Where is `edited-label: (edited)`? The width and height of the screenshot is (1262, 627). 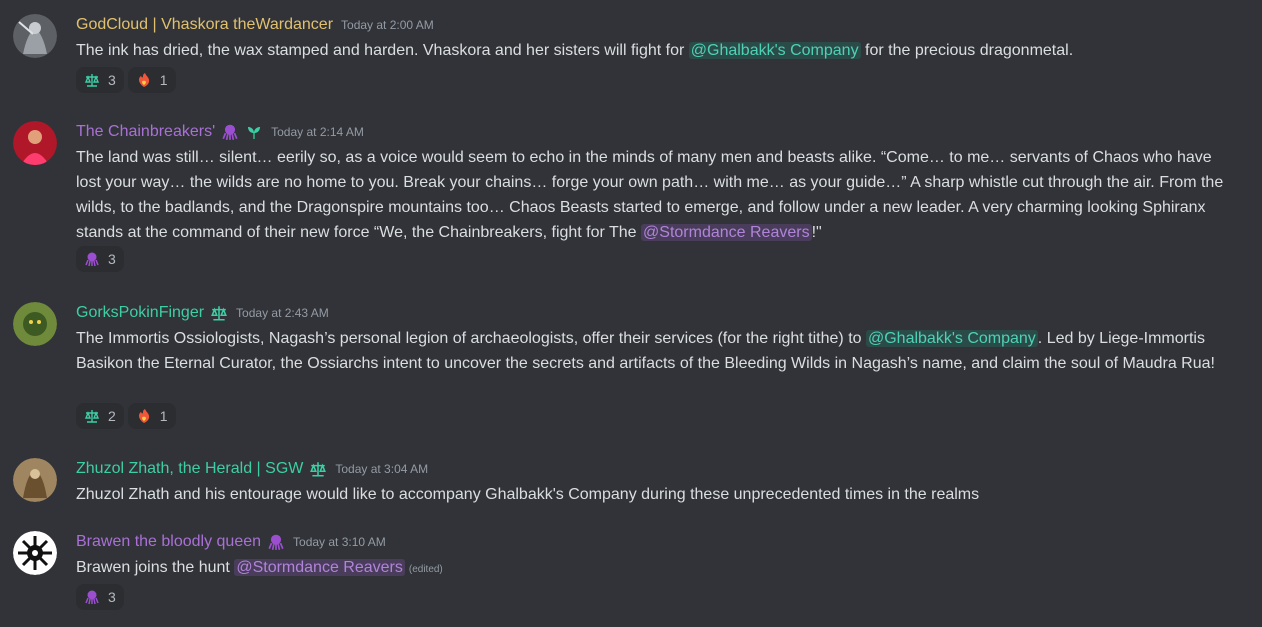
edited-label: (edited) is located at coordinates (425, 569).